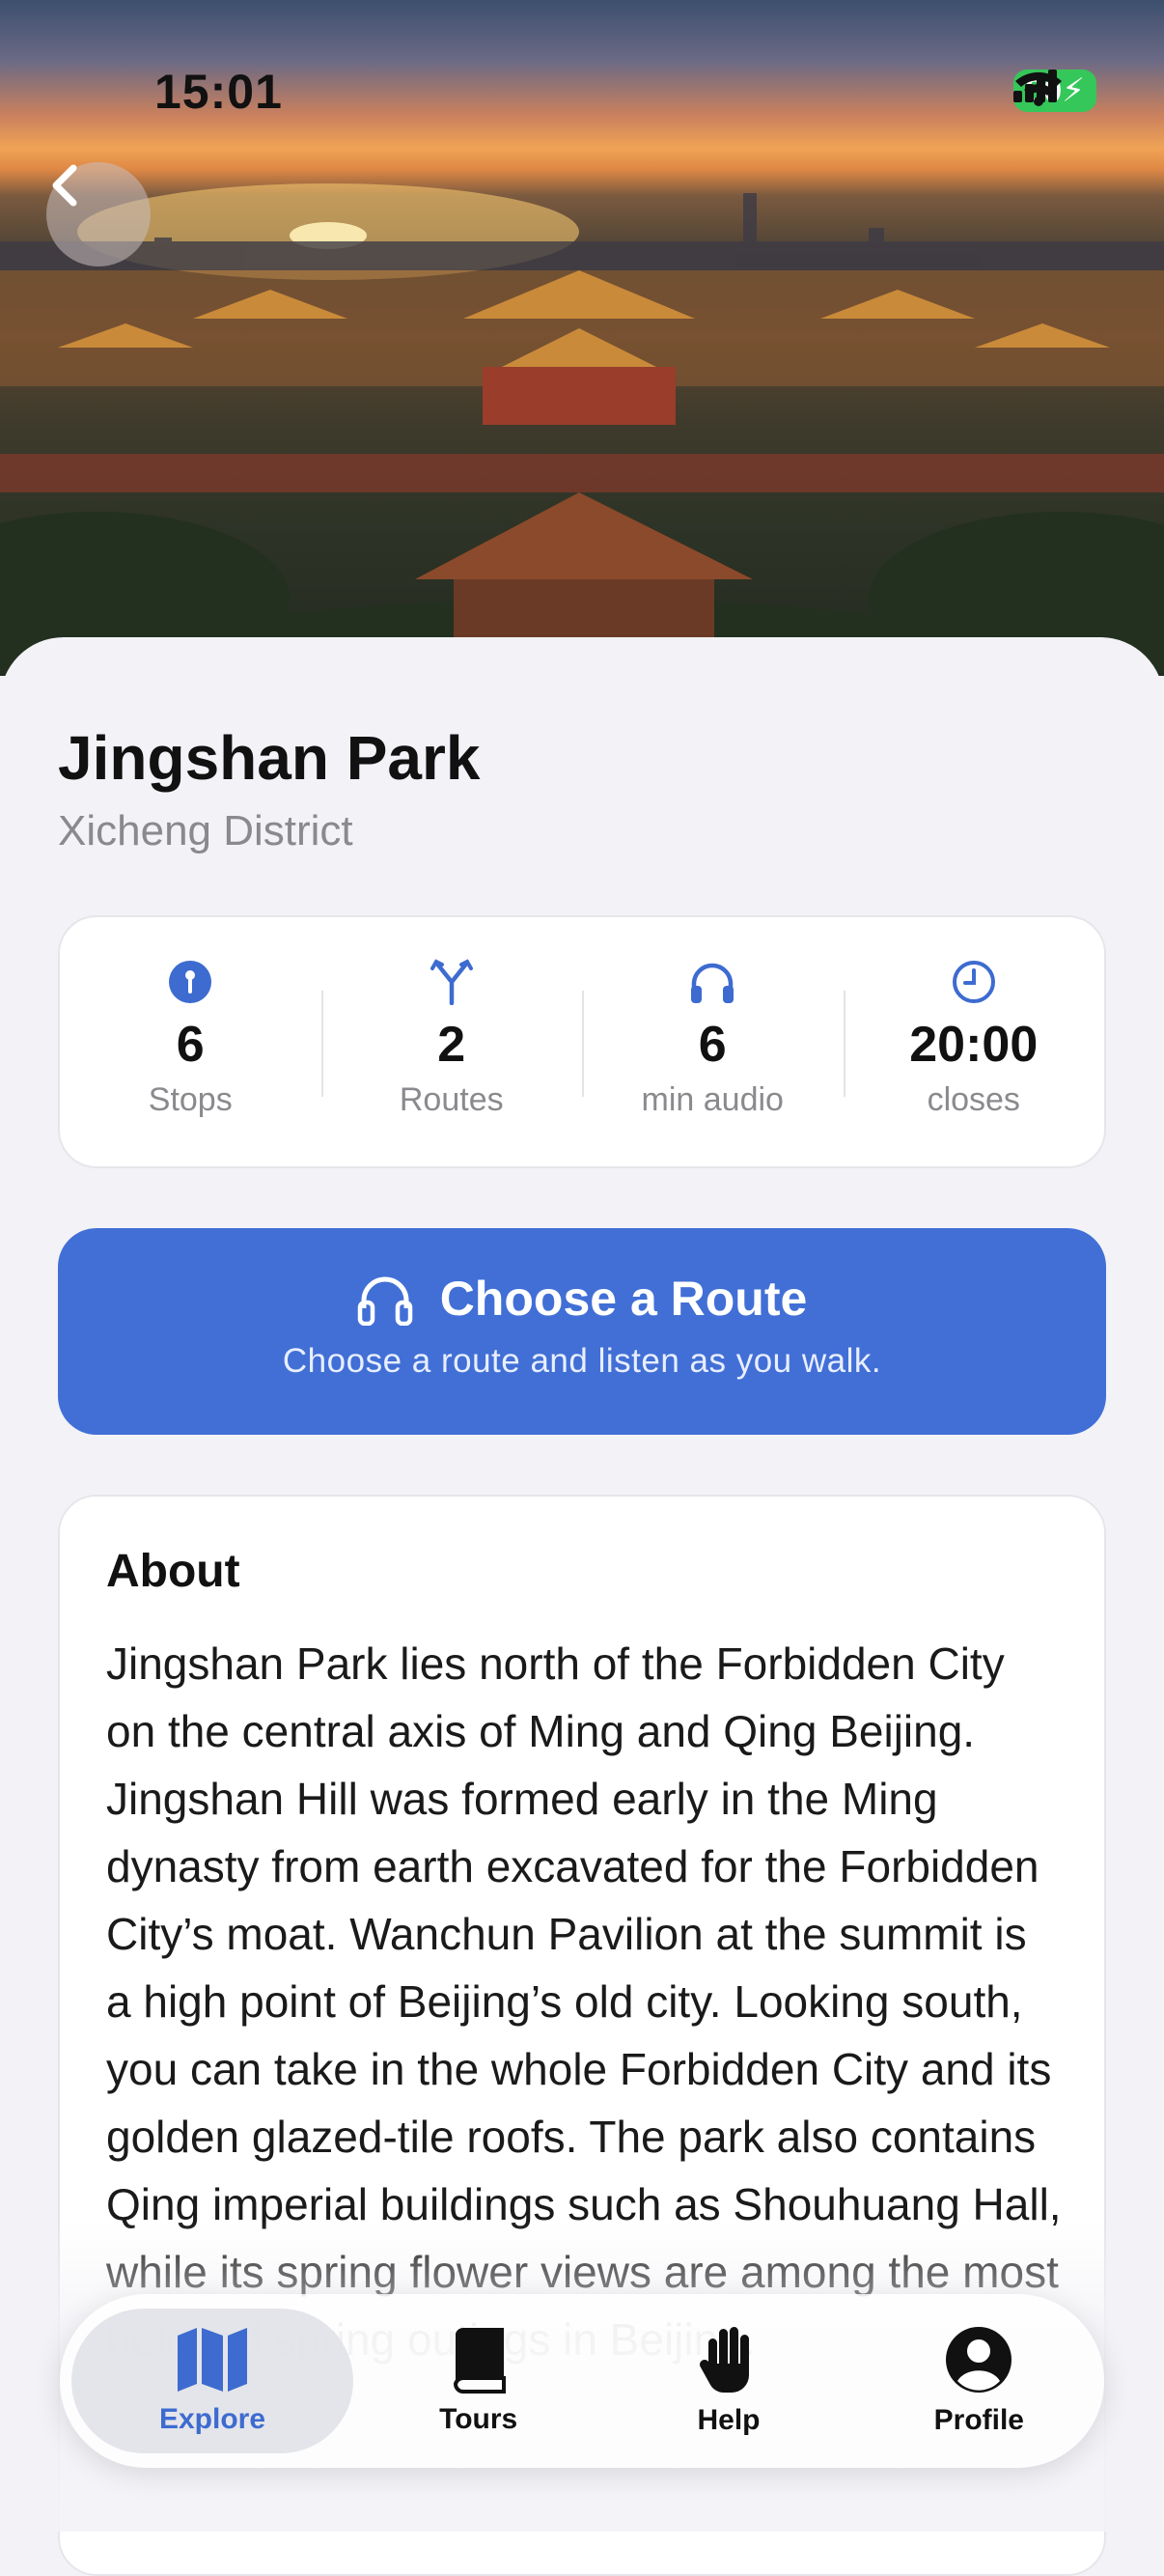 This screenshot has height=2576, width=1164. Describe the element at coordinates (99, 214) in the screenshot. I see `back-button` at that location.